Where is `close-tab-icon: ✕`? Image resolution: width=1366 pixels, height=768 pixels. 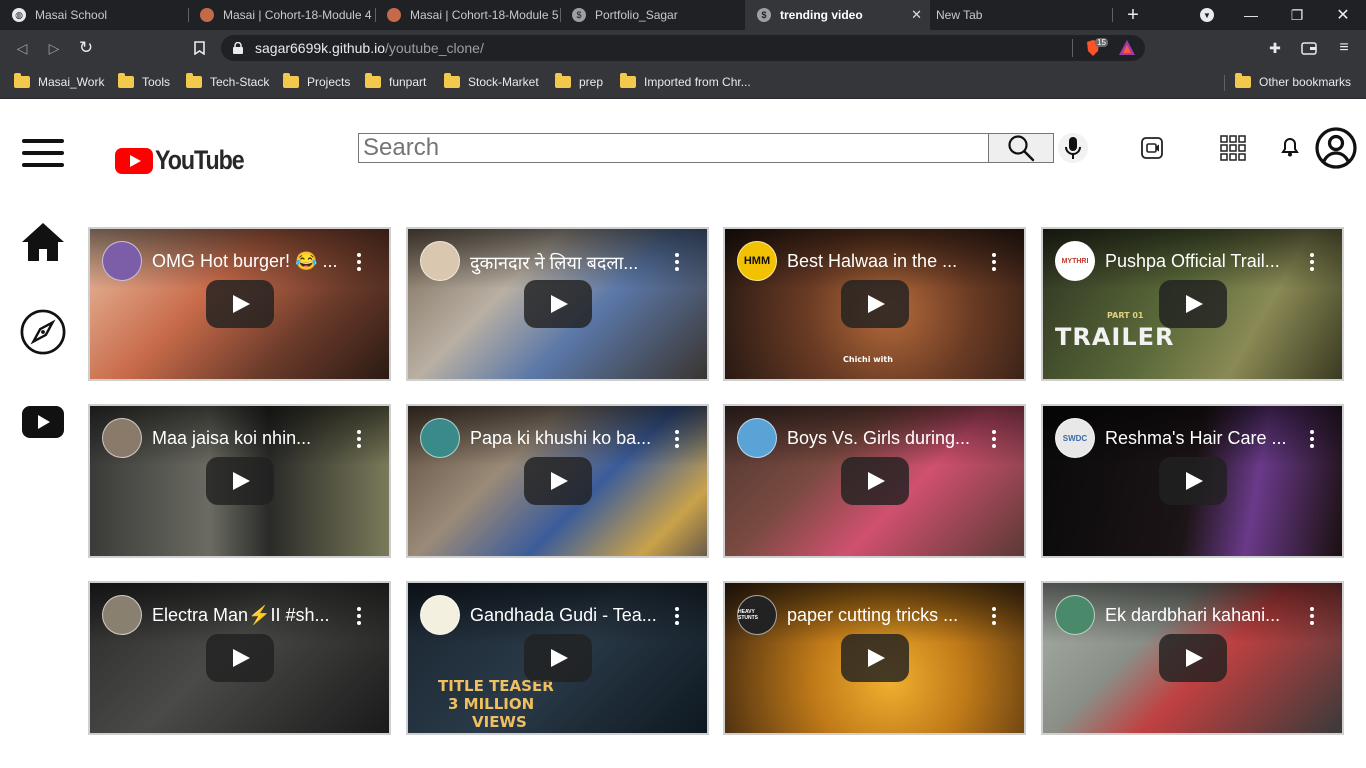 close-tab-icon: ✕ is located at coordinates (916, 15).